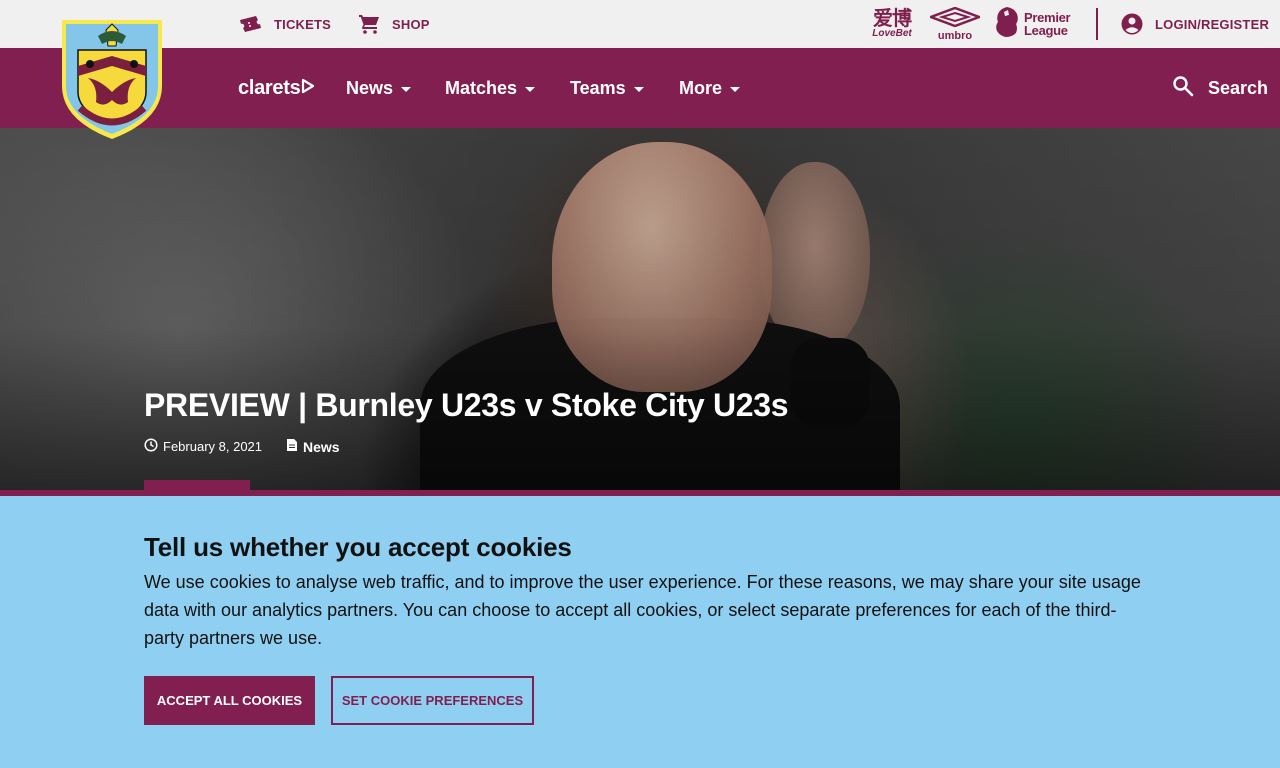 The width and height of the screenshot is (1280, 768). I want to click on shop-link: SHOP, so click(394, 24).